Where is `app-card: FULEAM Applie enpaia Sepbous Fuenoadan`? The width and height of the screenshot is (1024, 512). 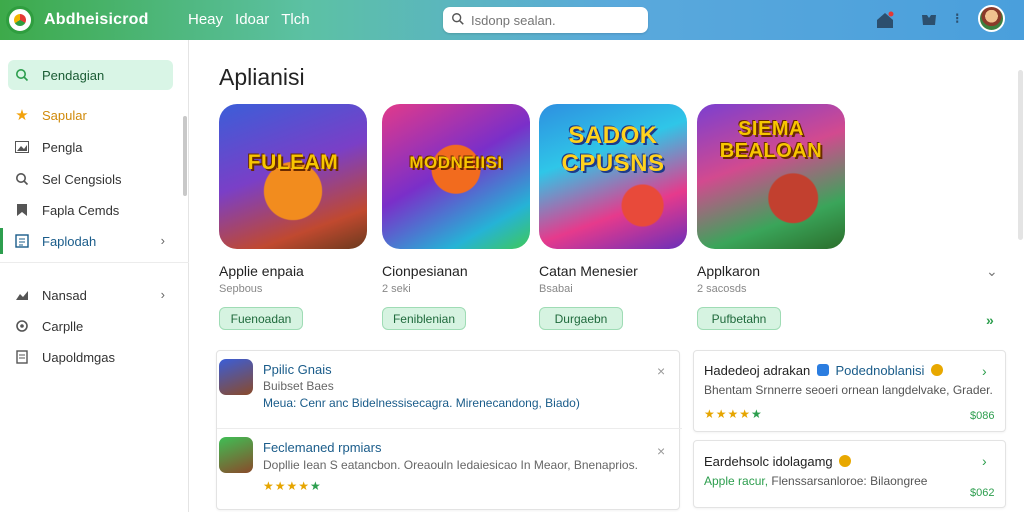 app-card: FULEAM Applie enpaia Sepbous Fuenoadan is located at coordinates (293, 217).